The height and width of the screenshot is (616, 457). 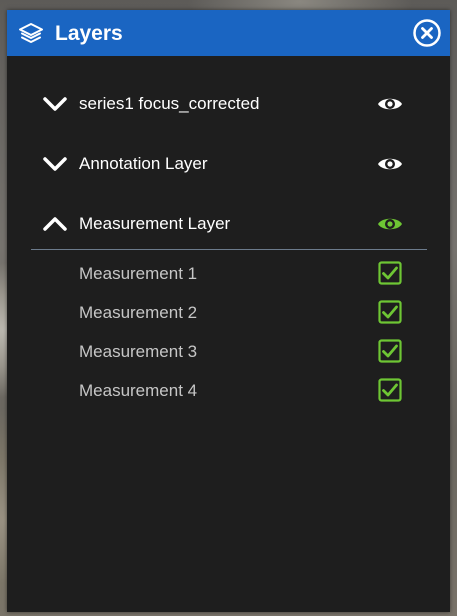 I want to click on measurement-label: Measurement 4, so click(x=138, y=390).